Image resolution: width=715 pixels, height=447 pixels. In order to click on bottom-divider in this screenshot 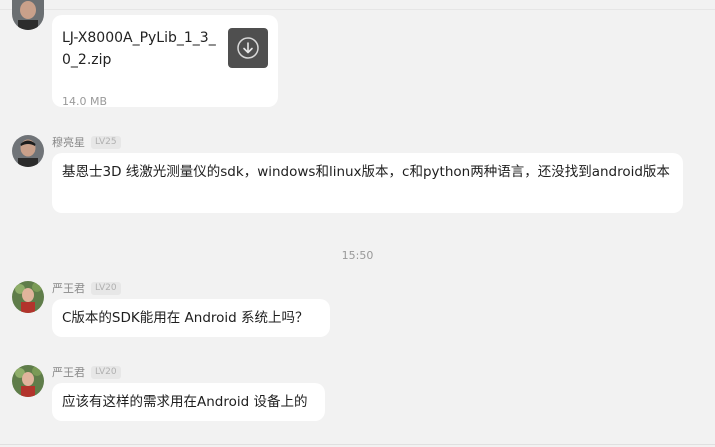, I will do `click(357, 444)`.